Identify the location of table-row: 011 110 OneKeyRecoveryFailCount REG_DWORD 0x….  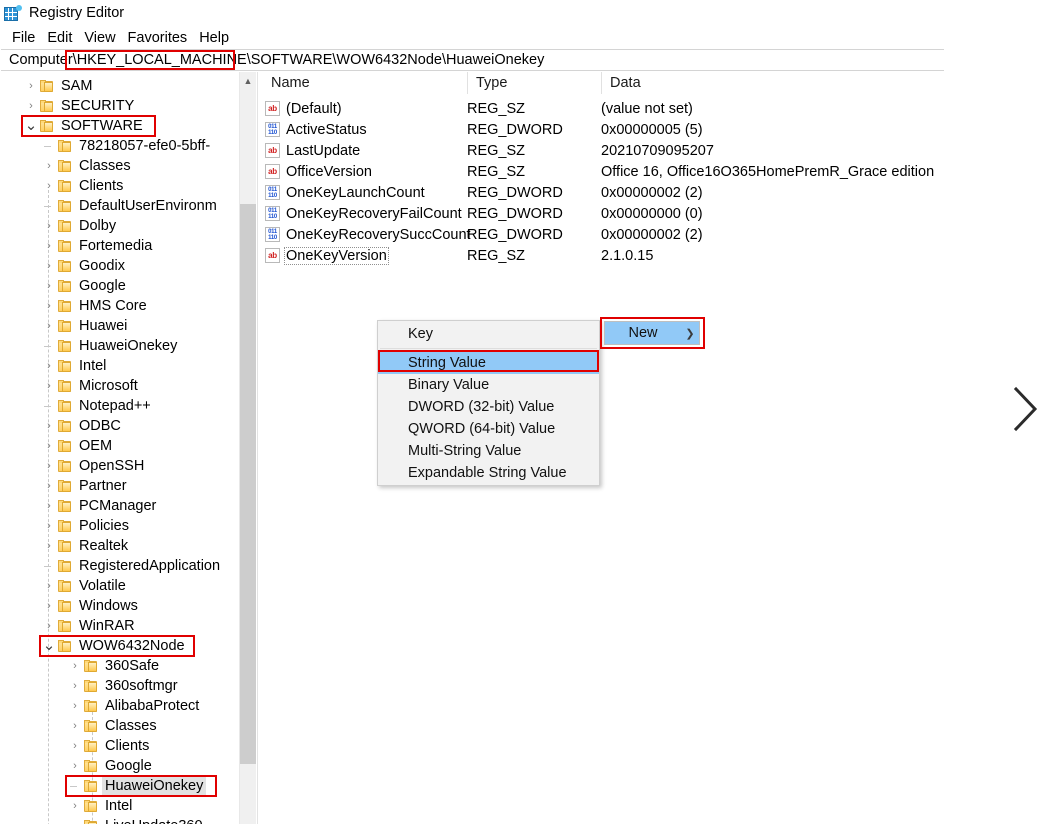
(657, 213).